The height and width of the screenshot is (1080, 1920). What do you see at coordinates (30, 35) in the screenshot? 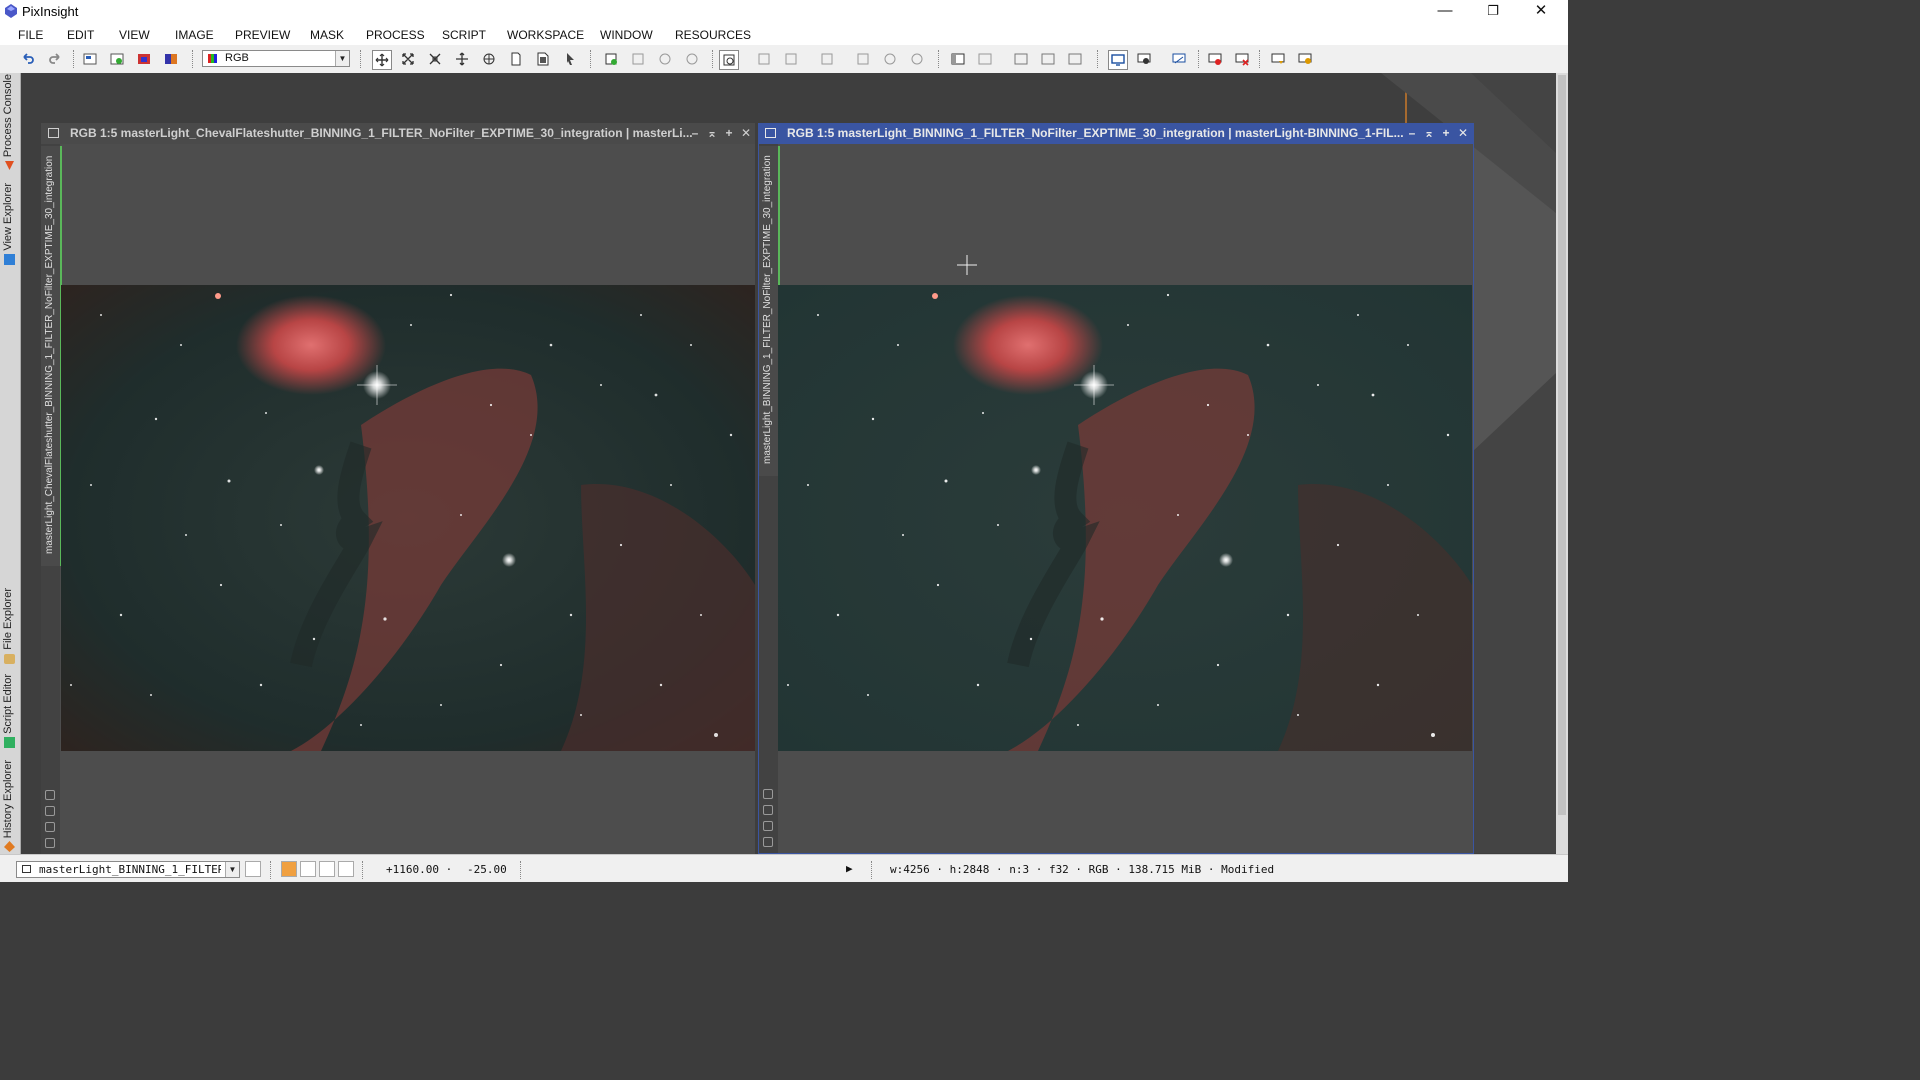
I see `menu-file: FILE` at bounding box center [30, 35].